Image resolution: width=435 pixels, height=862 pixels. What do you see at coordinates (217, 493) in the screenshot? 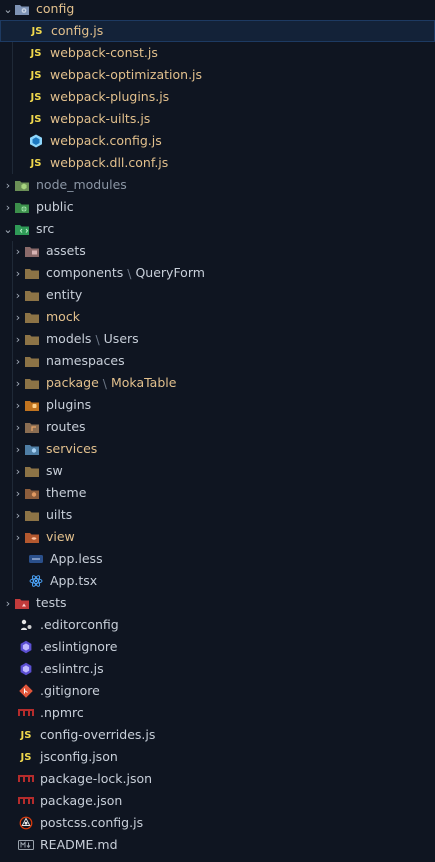
I see `folder-theme: › theme` at bounding box center [217, 493].